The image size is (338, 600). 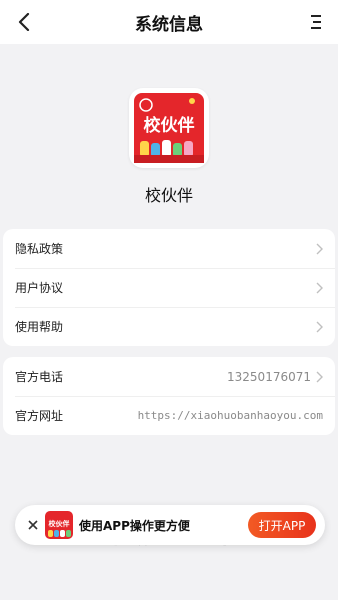 I want to click on privacy-policy-label: 隐私政策, so click(x=39, y=249).